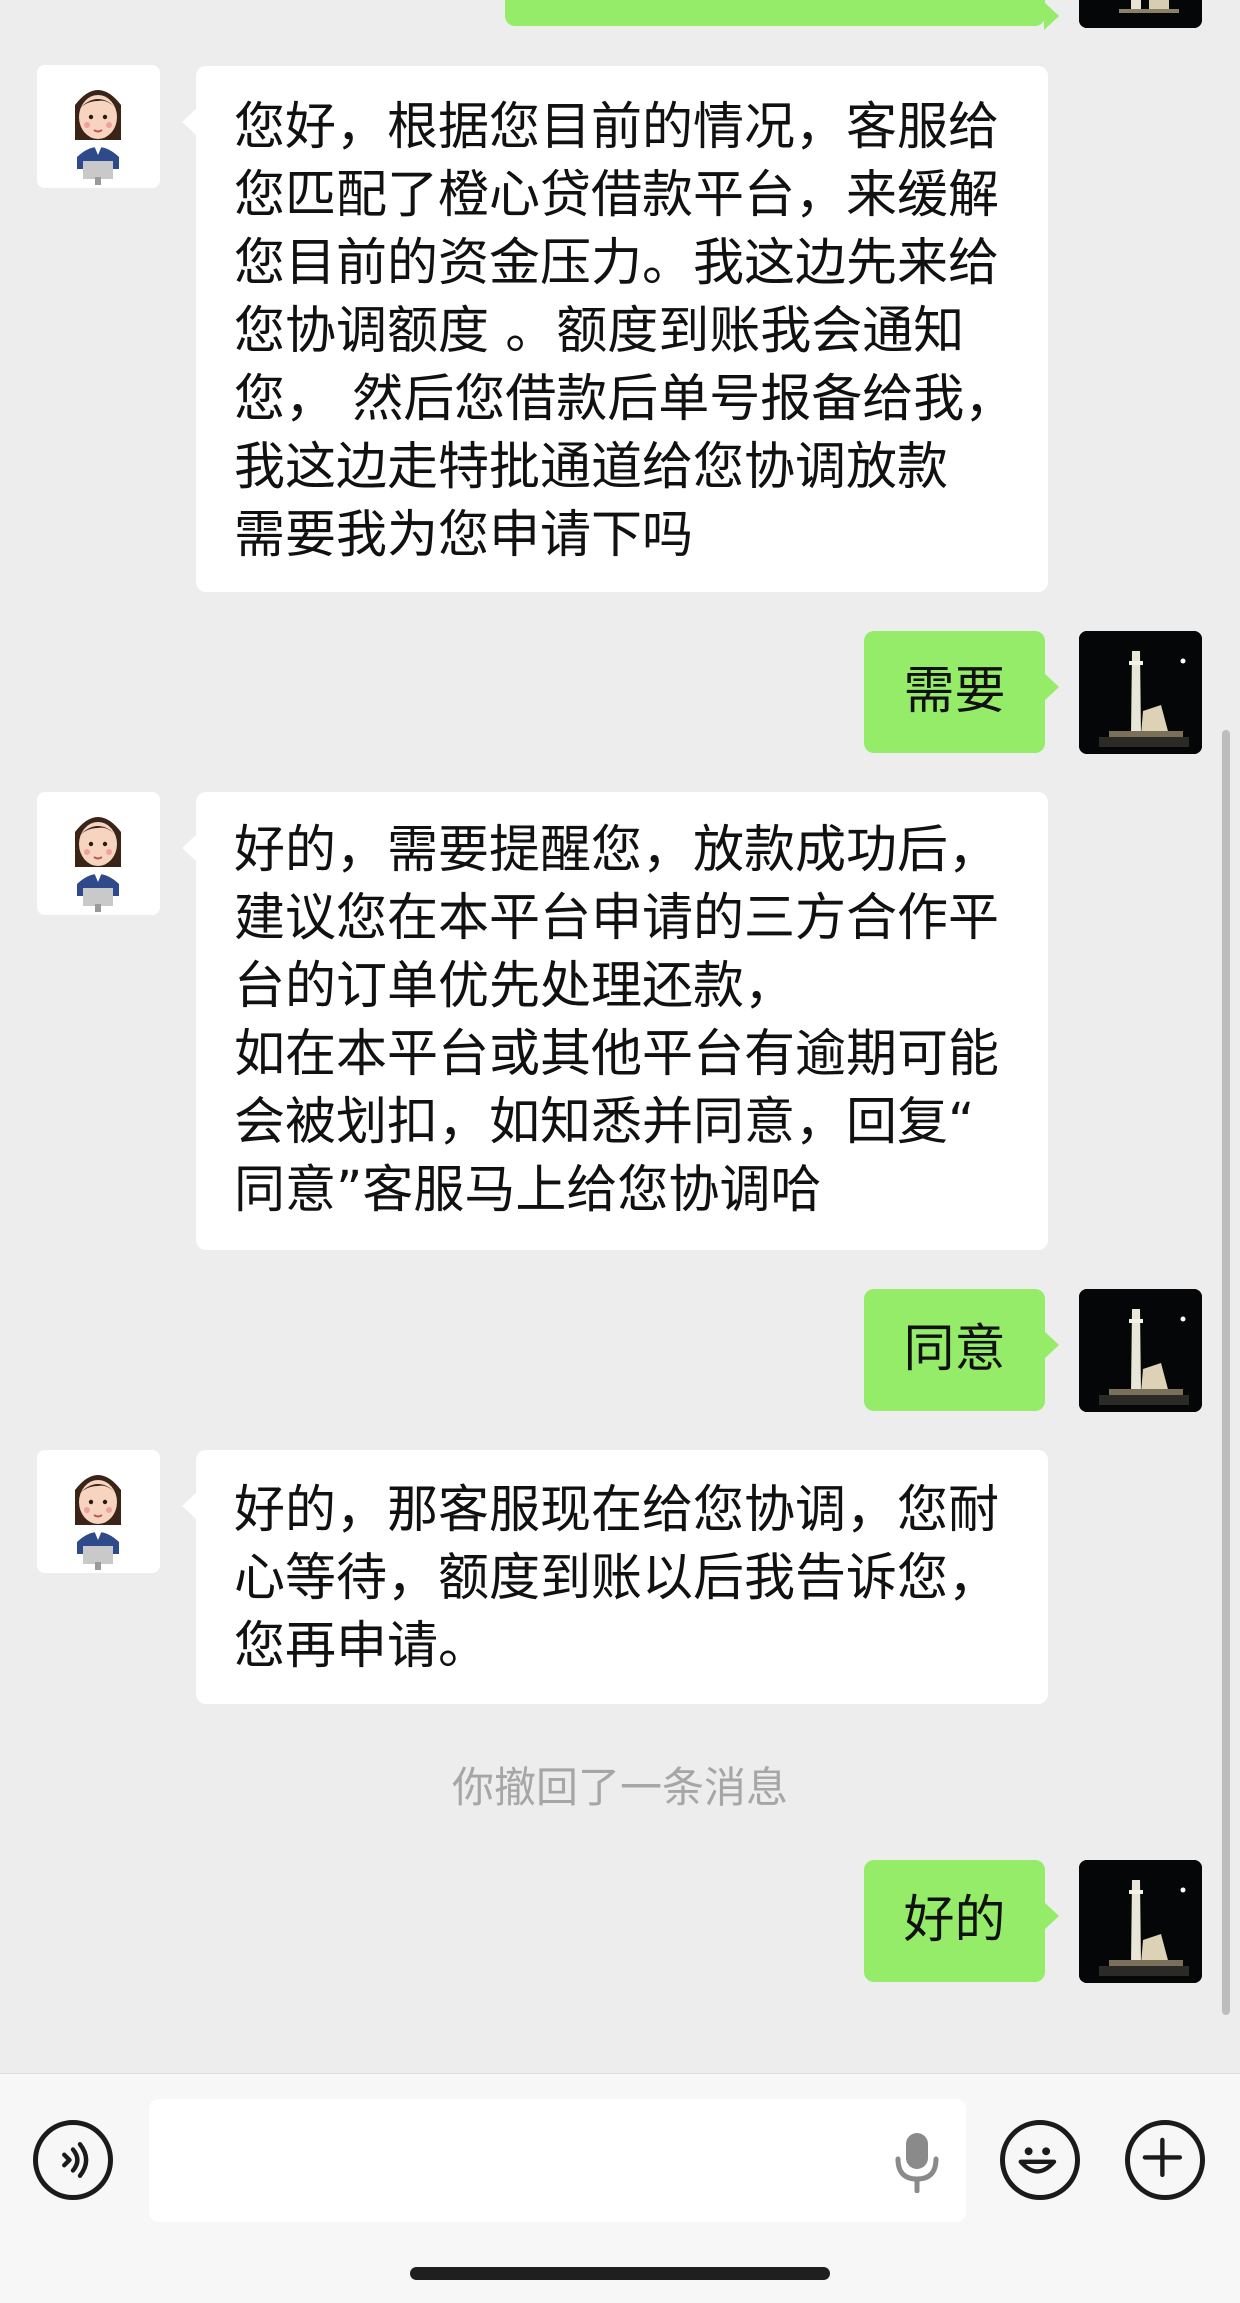  Describe the element at coordinates (1165, 2160) in the screenshot. I see `plus-icon` at that location.